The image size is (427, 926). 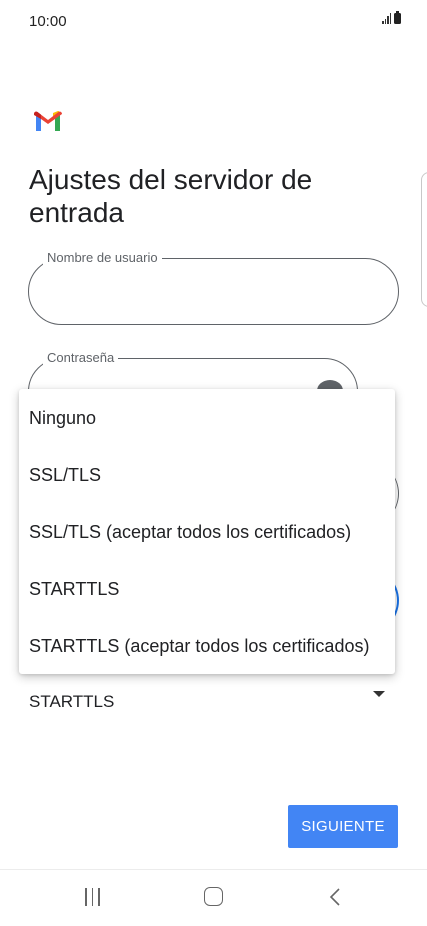 I want to click on nav-divider, so click(x=213, y=869).